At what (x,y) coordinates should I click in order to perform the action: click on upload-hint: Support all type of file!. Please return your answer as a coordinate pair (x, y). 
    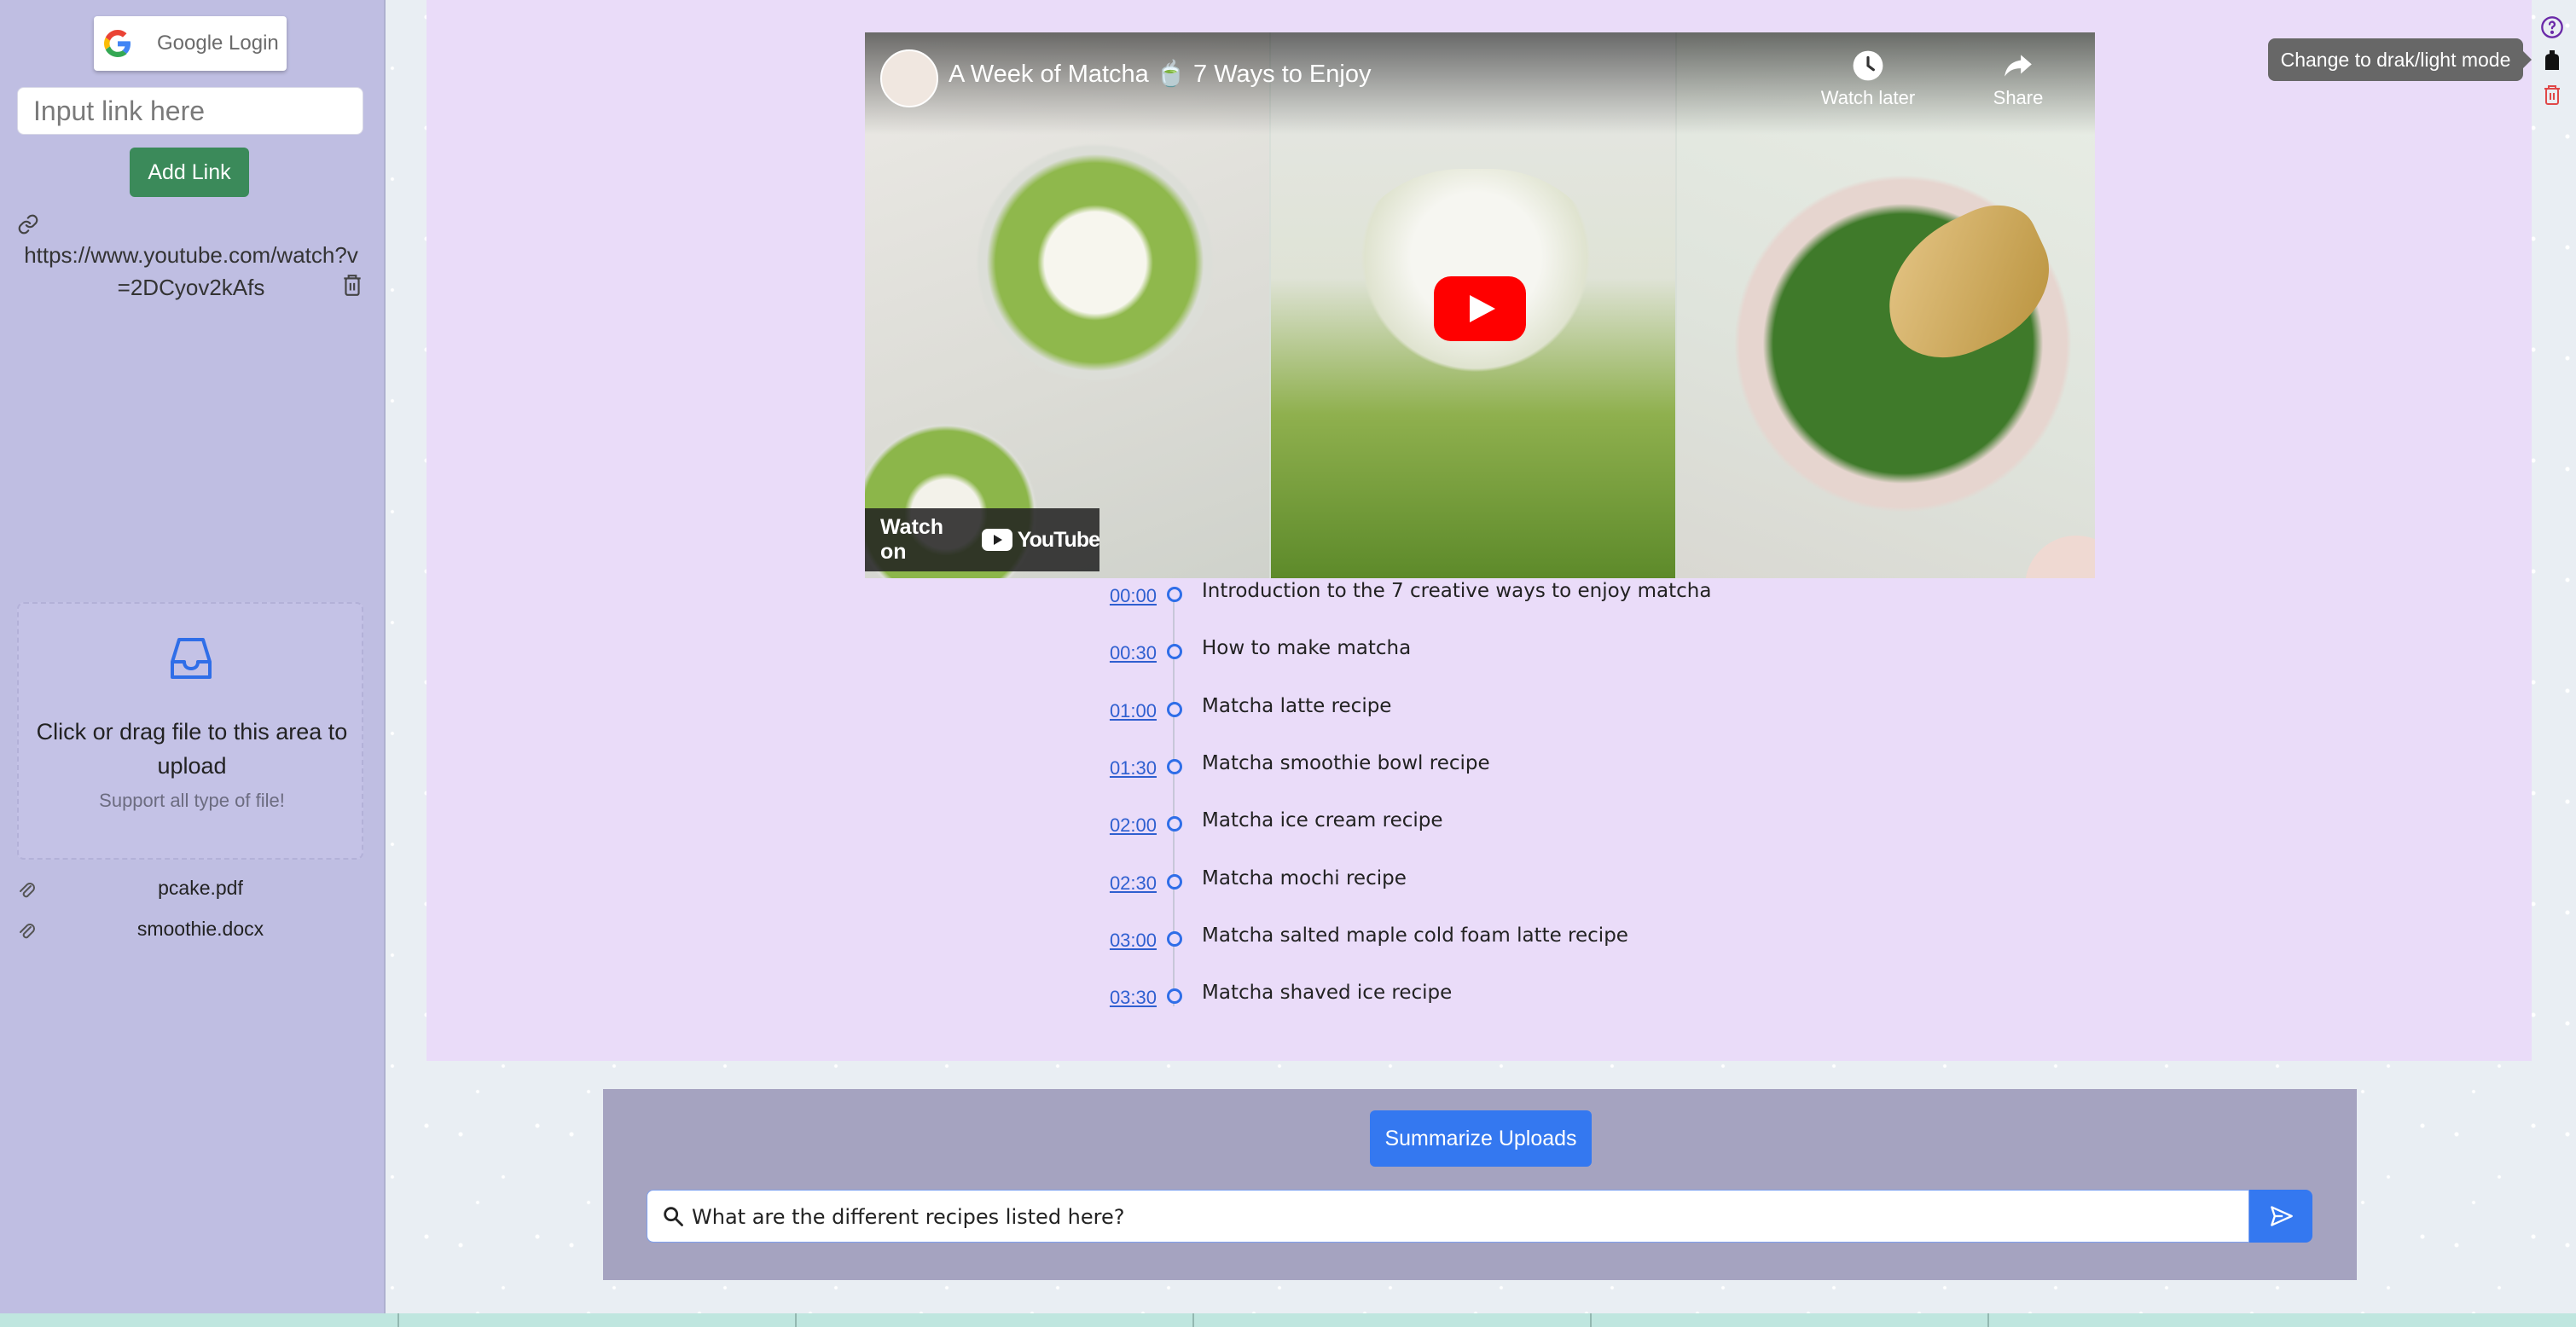
    Looking at the image, I should click on (192, 800).